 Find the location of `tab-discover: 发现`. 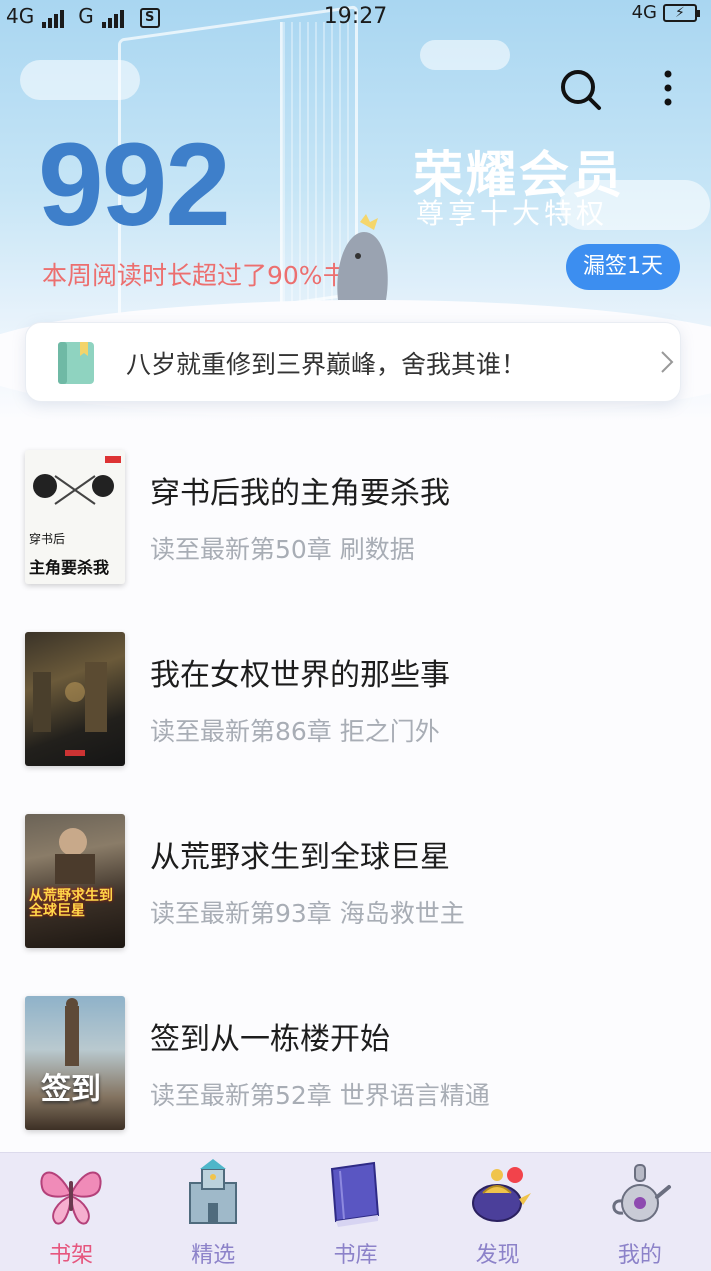

tab-discover: 发现 is located at coordinates (498, 1212).